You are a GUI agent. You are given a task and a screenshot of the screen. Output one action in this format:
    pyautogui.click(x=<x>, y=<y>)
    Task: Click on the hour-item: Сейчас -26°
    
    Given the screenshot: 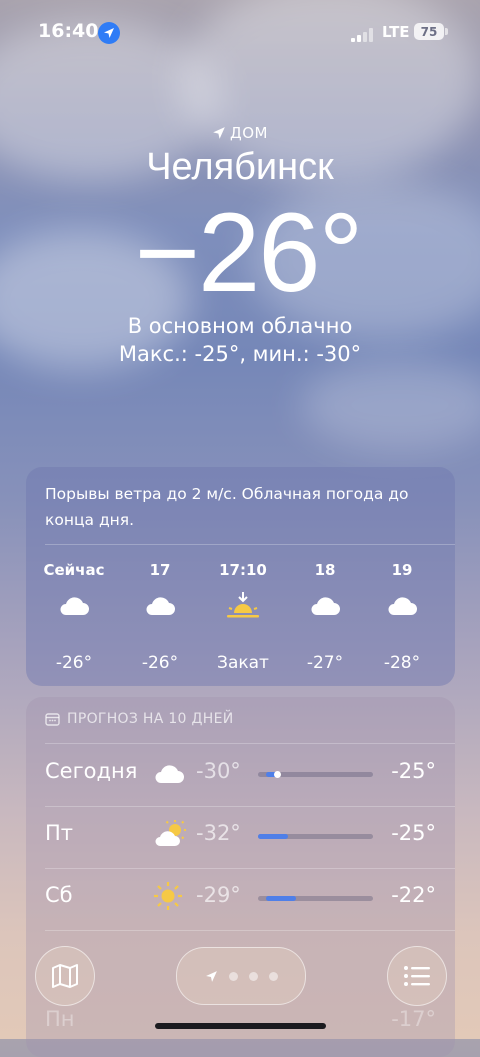 What is the action you would take?
    pyautogui.click(x=74, y=617)
    